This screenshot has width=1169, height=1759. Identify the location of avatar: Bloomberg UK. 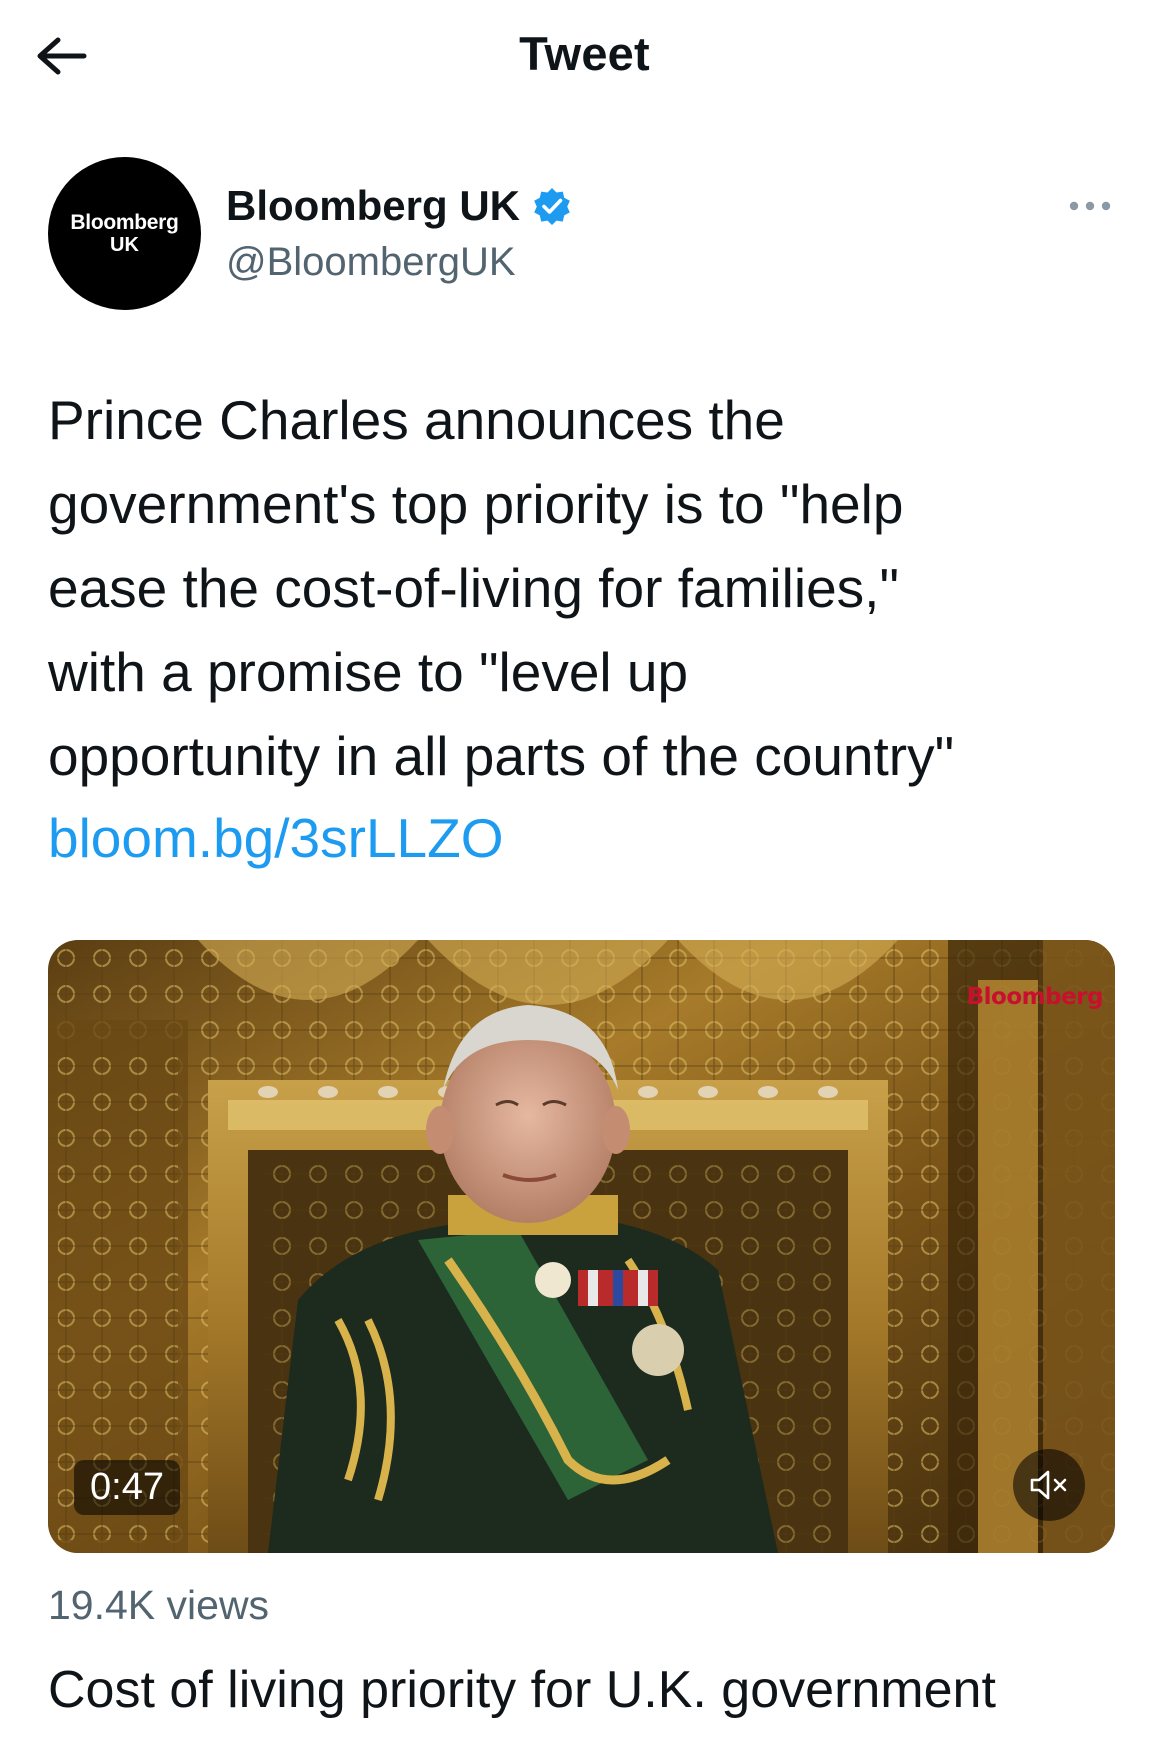
(124, 233).